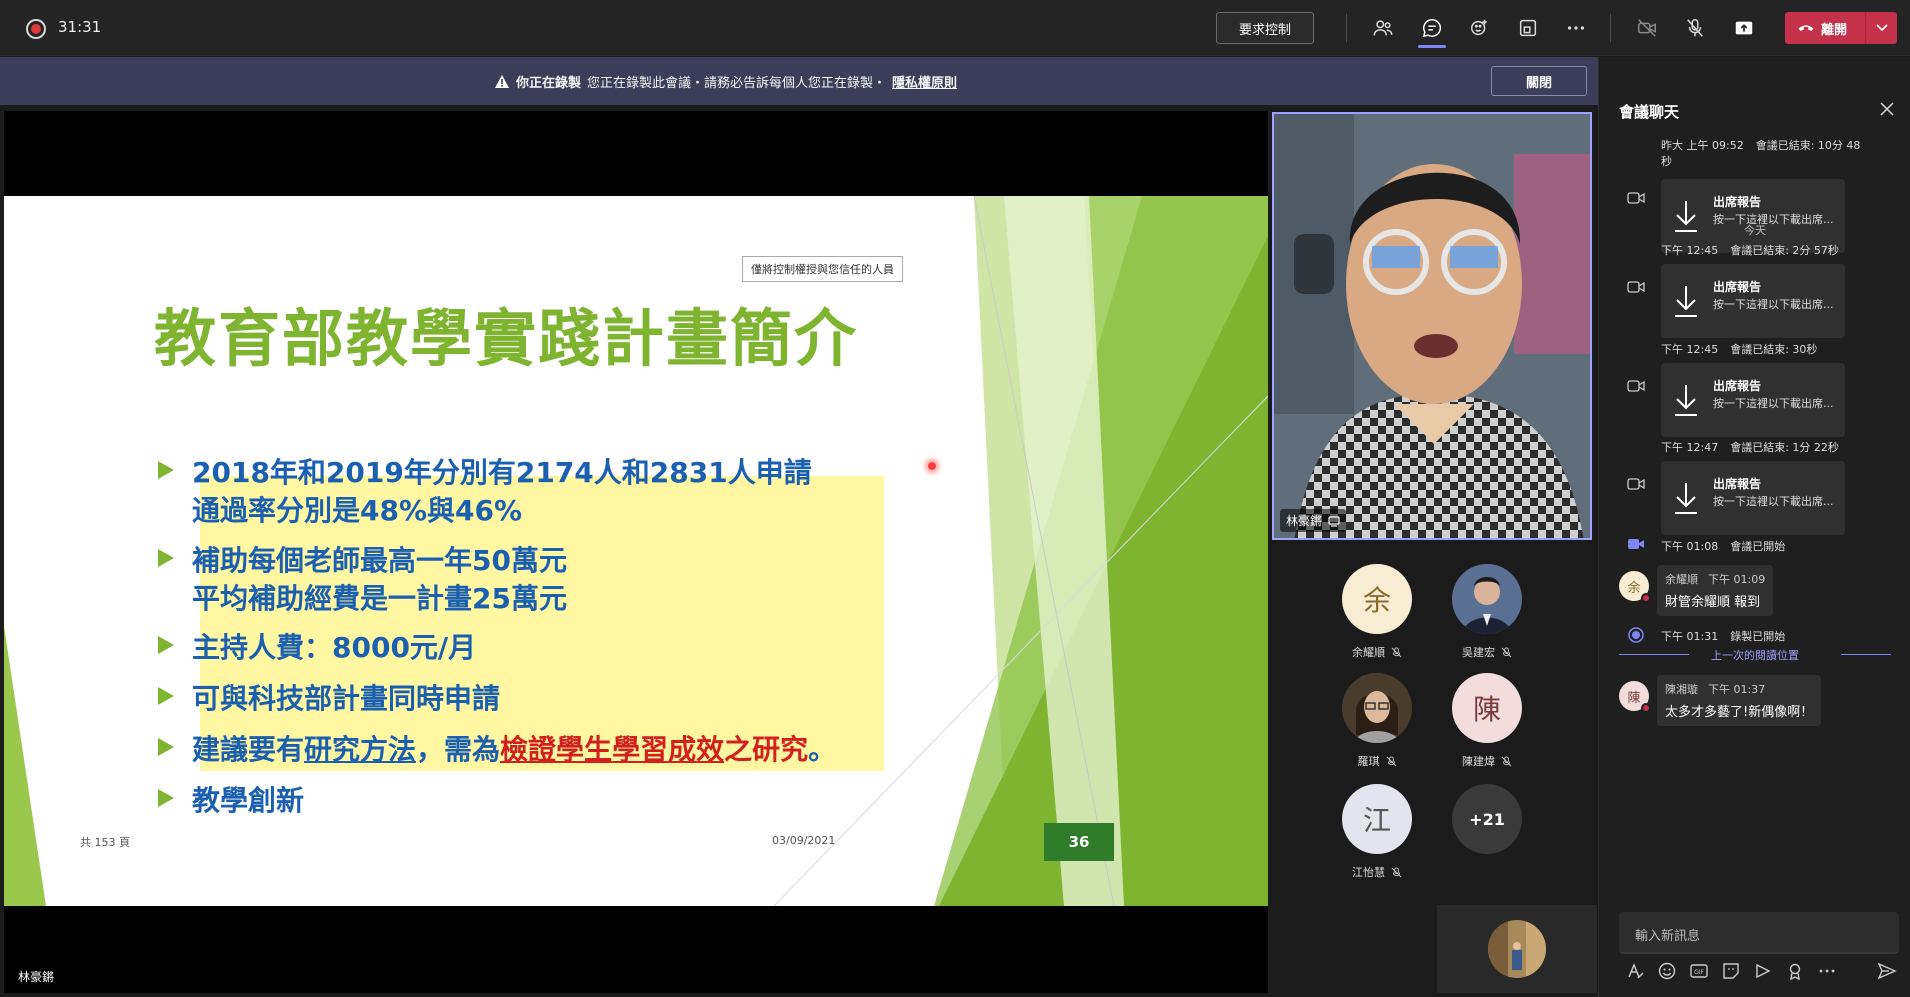 This screenshot has height=997, width=1910. Describe the element at coordinates (1755, 230) in the screenshot. I see `day-separator: 今天` at that location.